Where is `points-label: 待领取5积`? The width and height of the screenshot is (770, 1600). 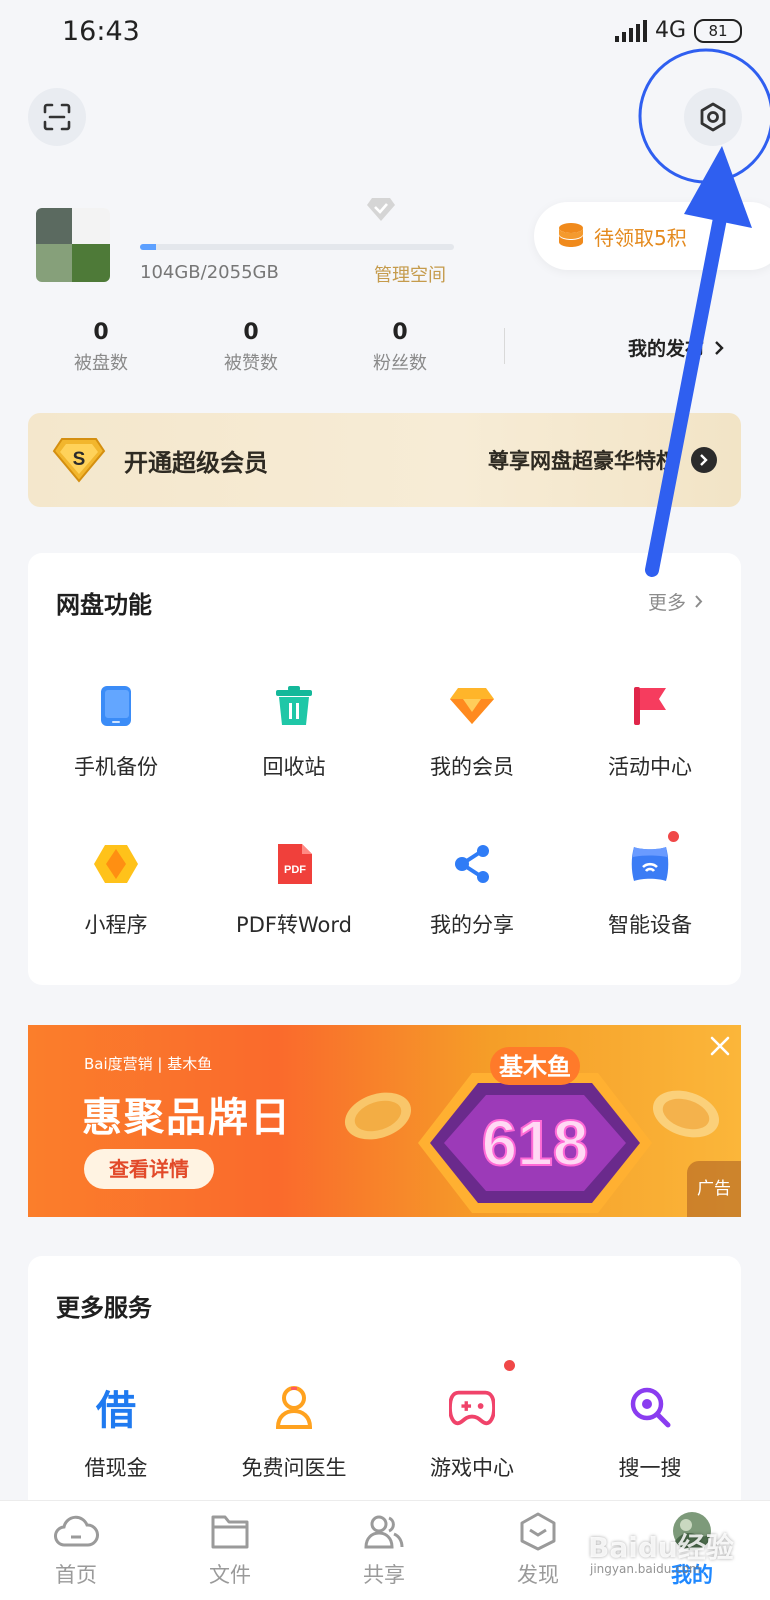
points-label: 待领取5积 is located at coordinates (640, 237).